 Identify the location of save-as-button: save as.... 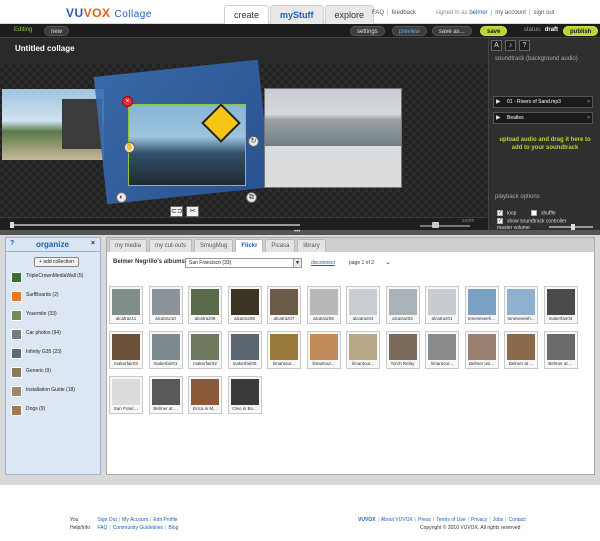
(452, 31).